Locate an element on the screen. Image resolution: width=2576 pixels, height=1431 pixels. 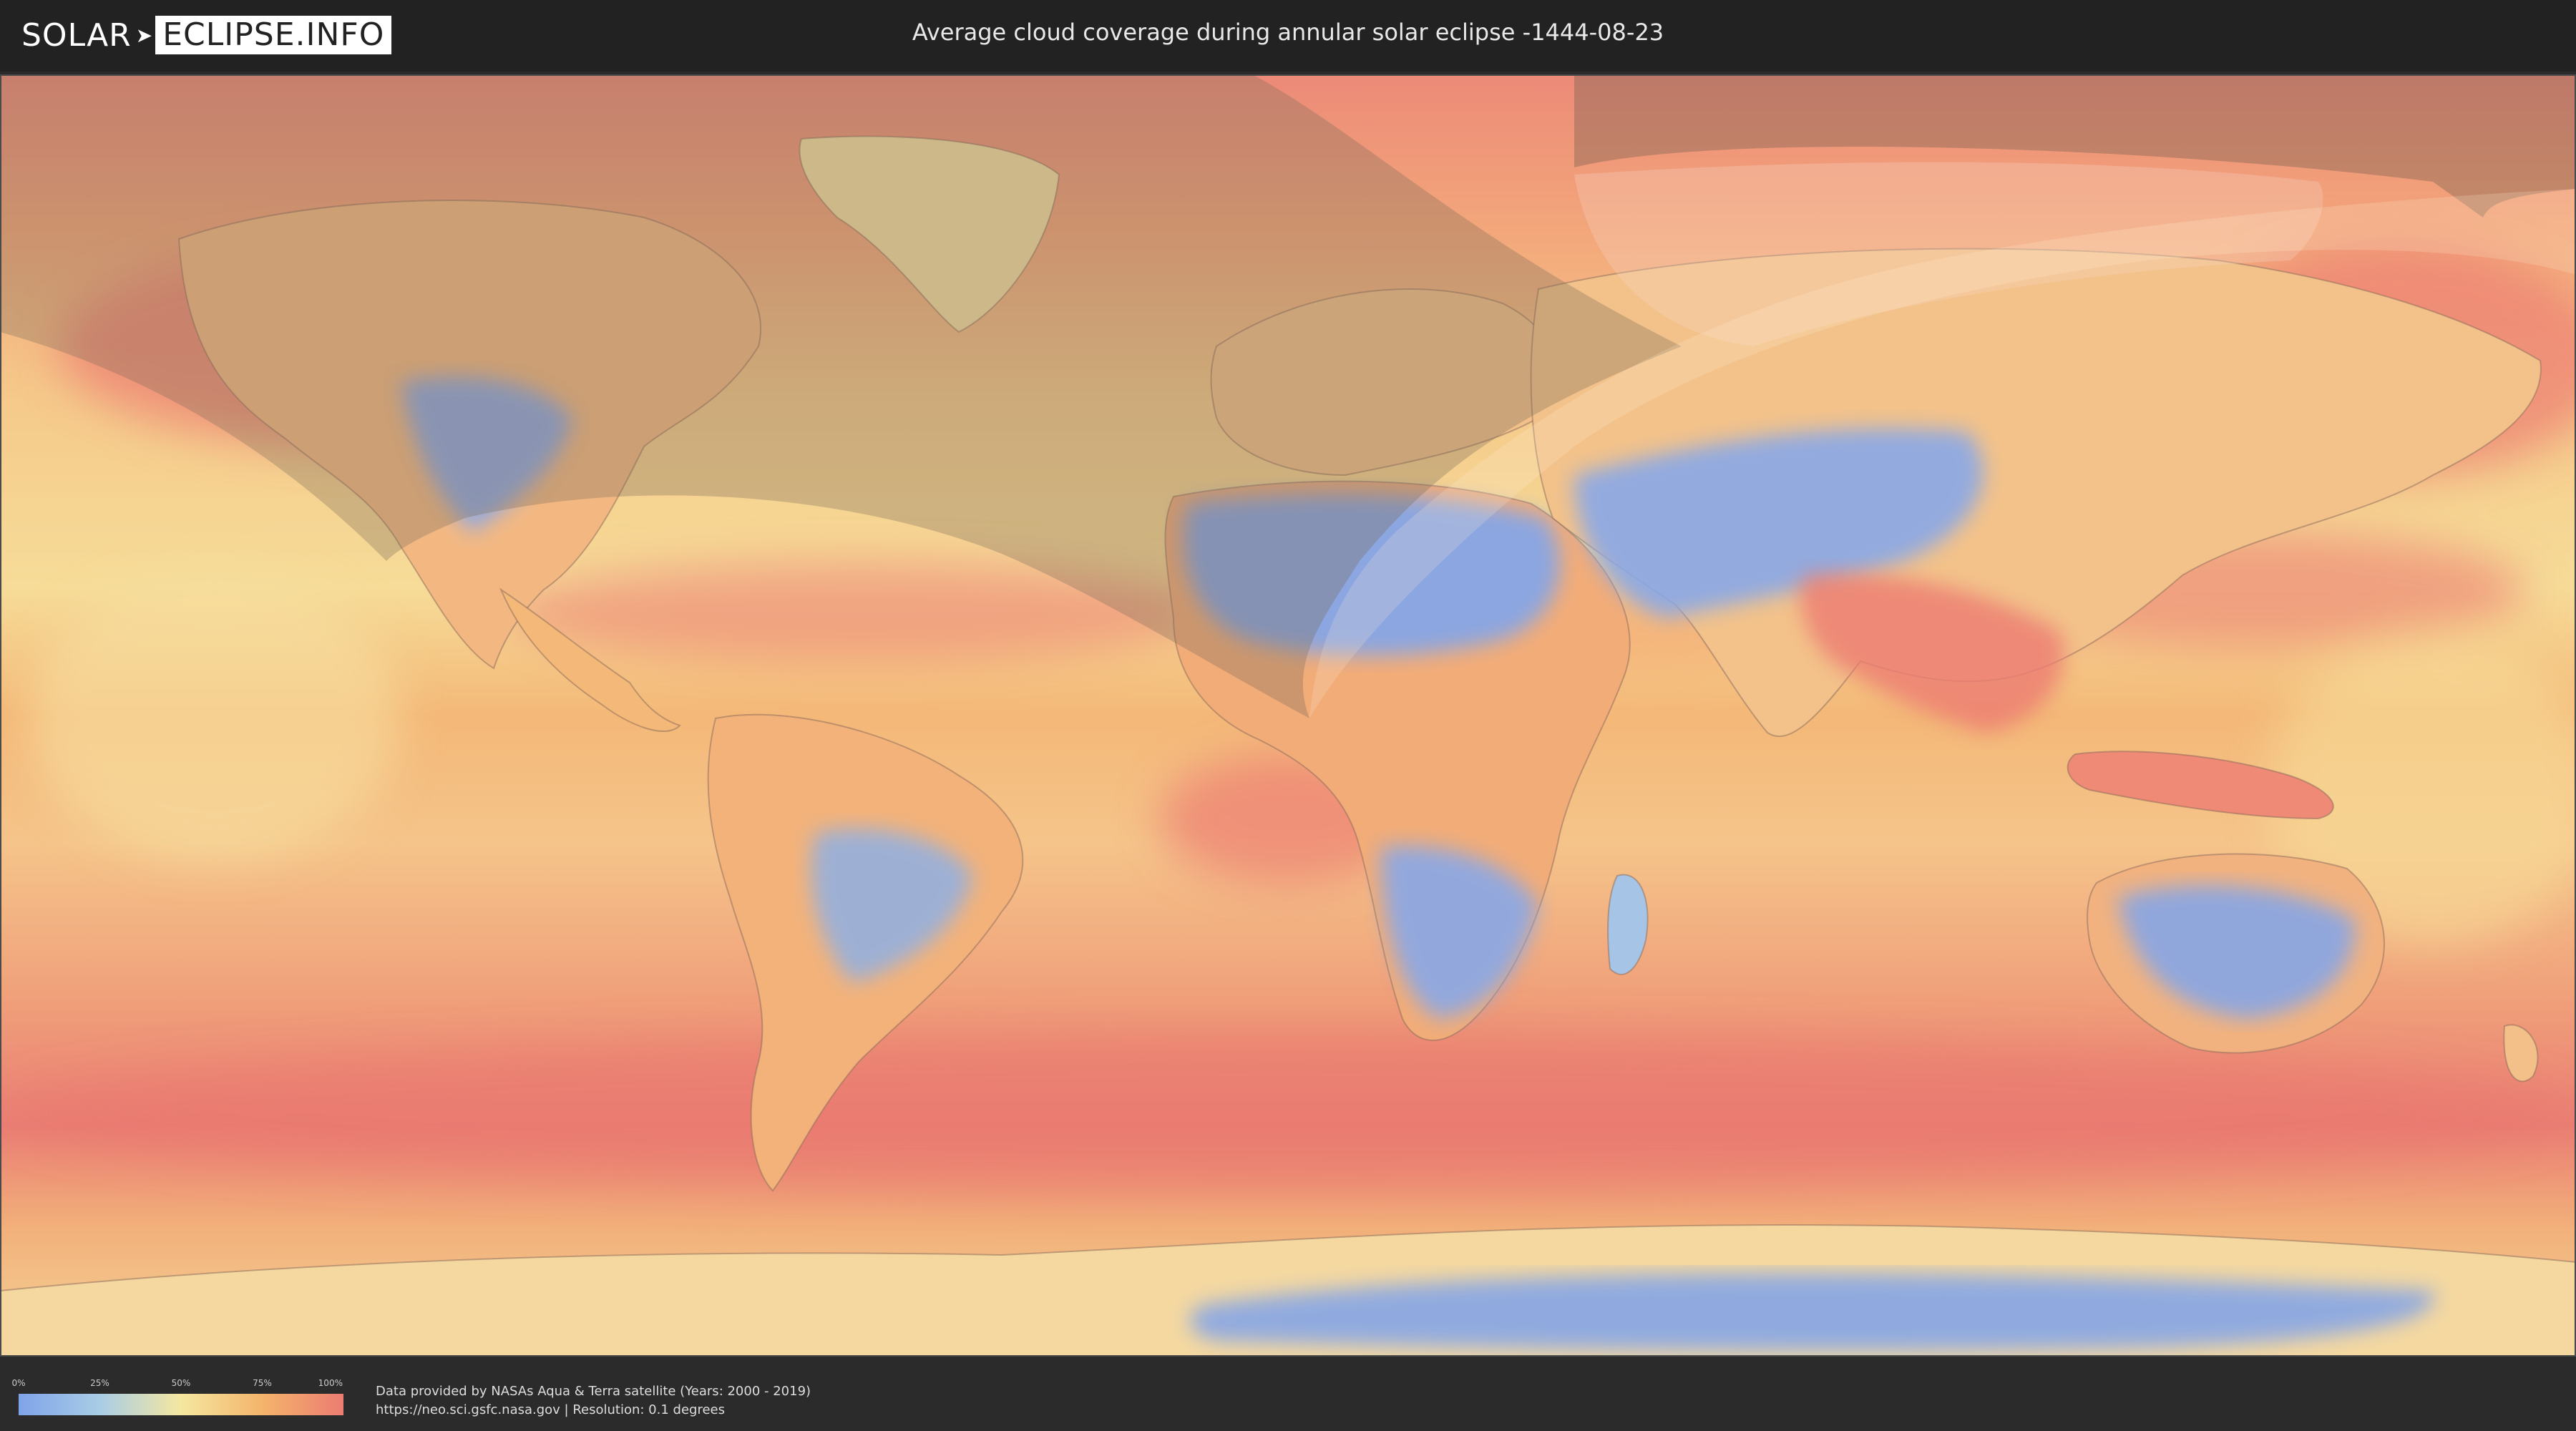
color-legend: 0% 25% 50% 75% 100% is located at coordinates (177, 1399).